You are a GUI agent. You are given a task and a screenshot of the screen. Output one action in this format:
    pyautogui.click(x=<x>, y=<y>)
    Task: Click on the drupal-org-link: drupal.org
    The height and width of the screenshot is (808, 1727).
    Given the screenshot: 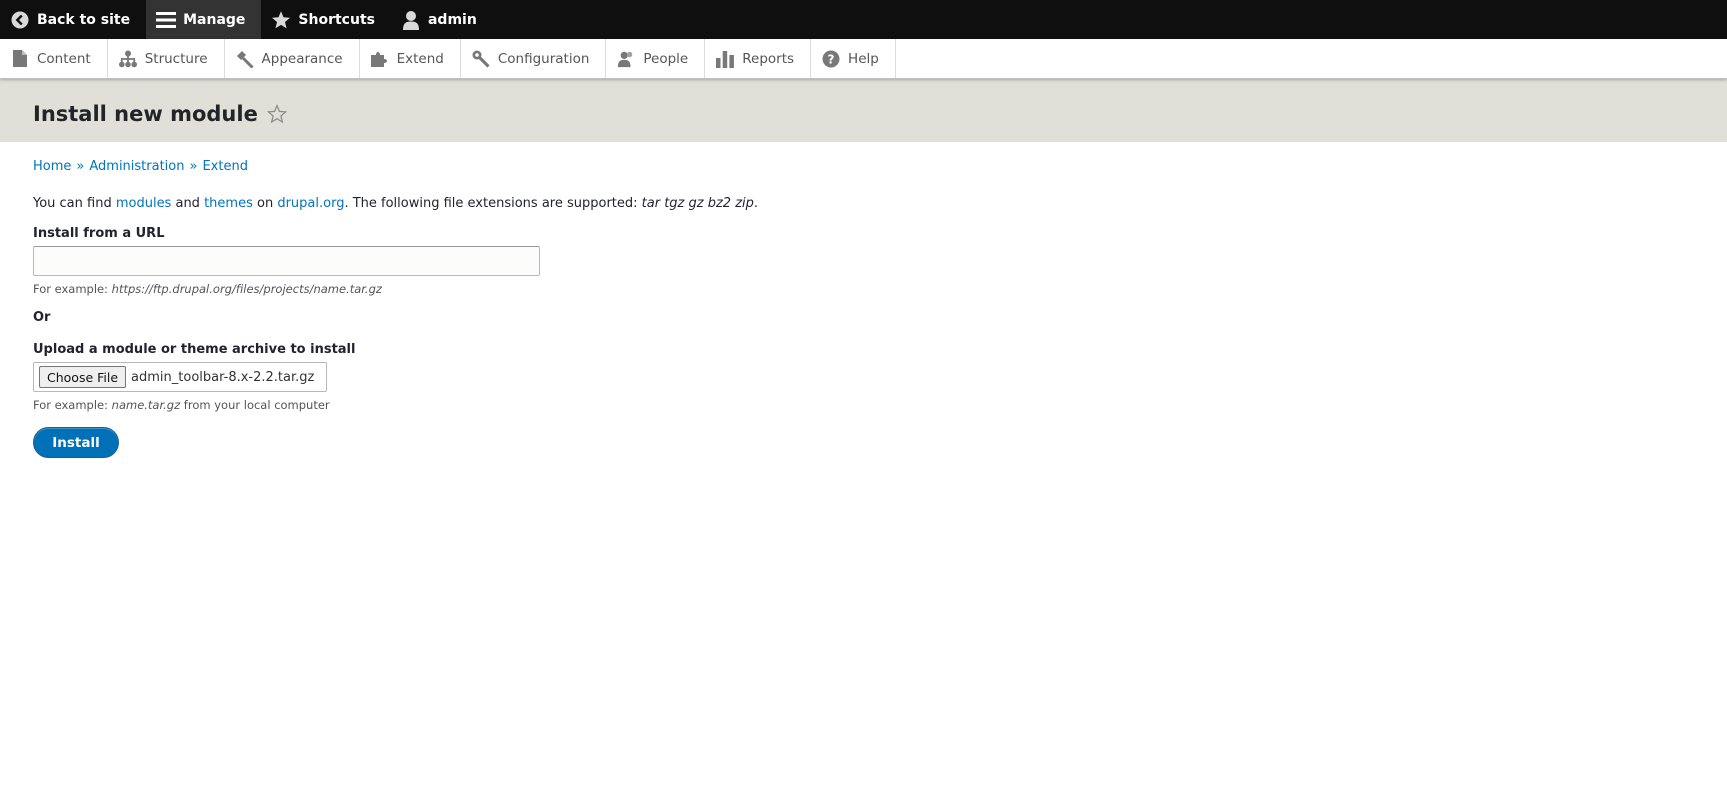 What is the action you would take?
    pyautogui.click(x=310, y=203)
    